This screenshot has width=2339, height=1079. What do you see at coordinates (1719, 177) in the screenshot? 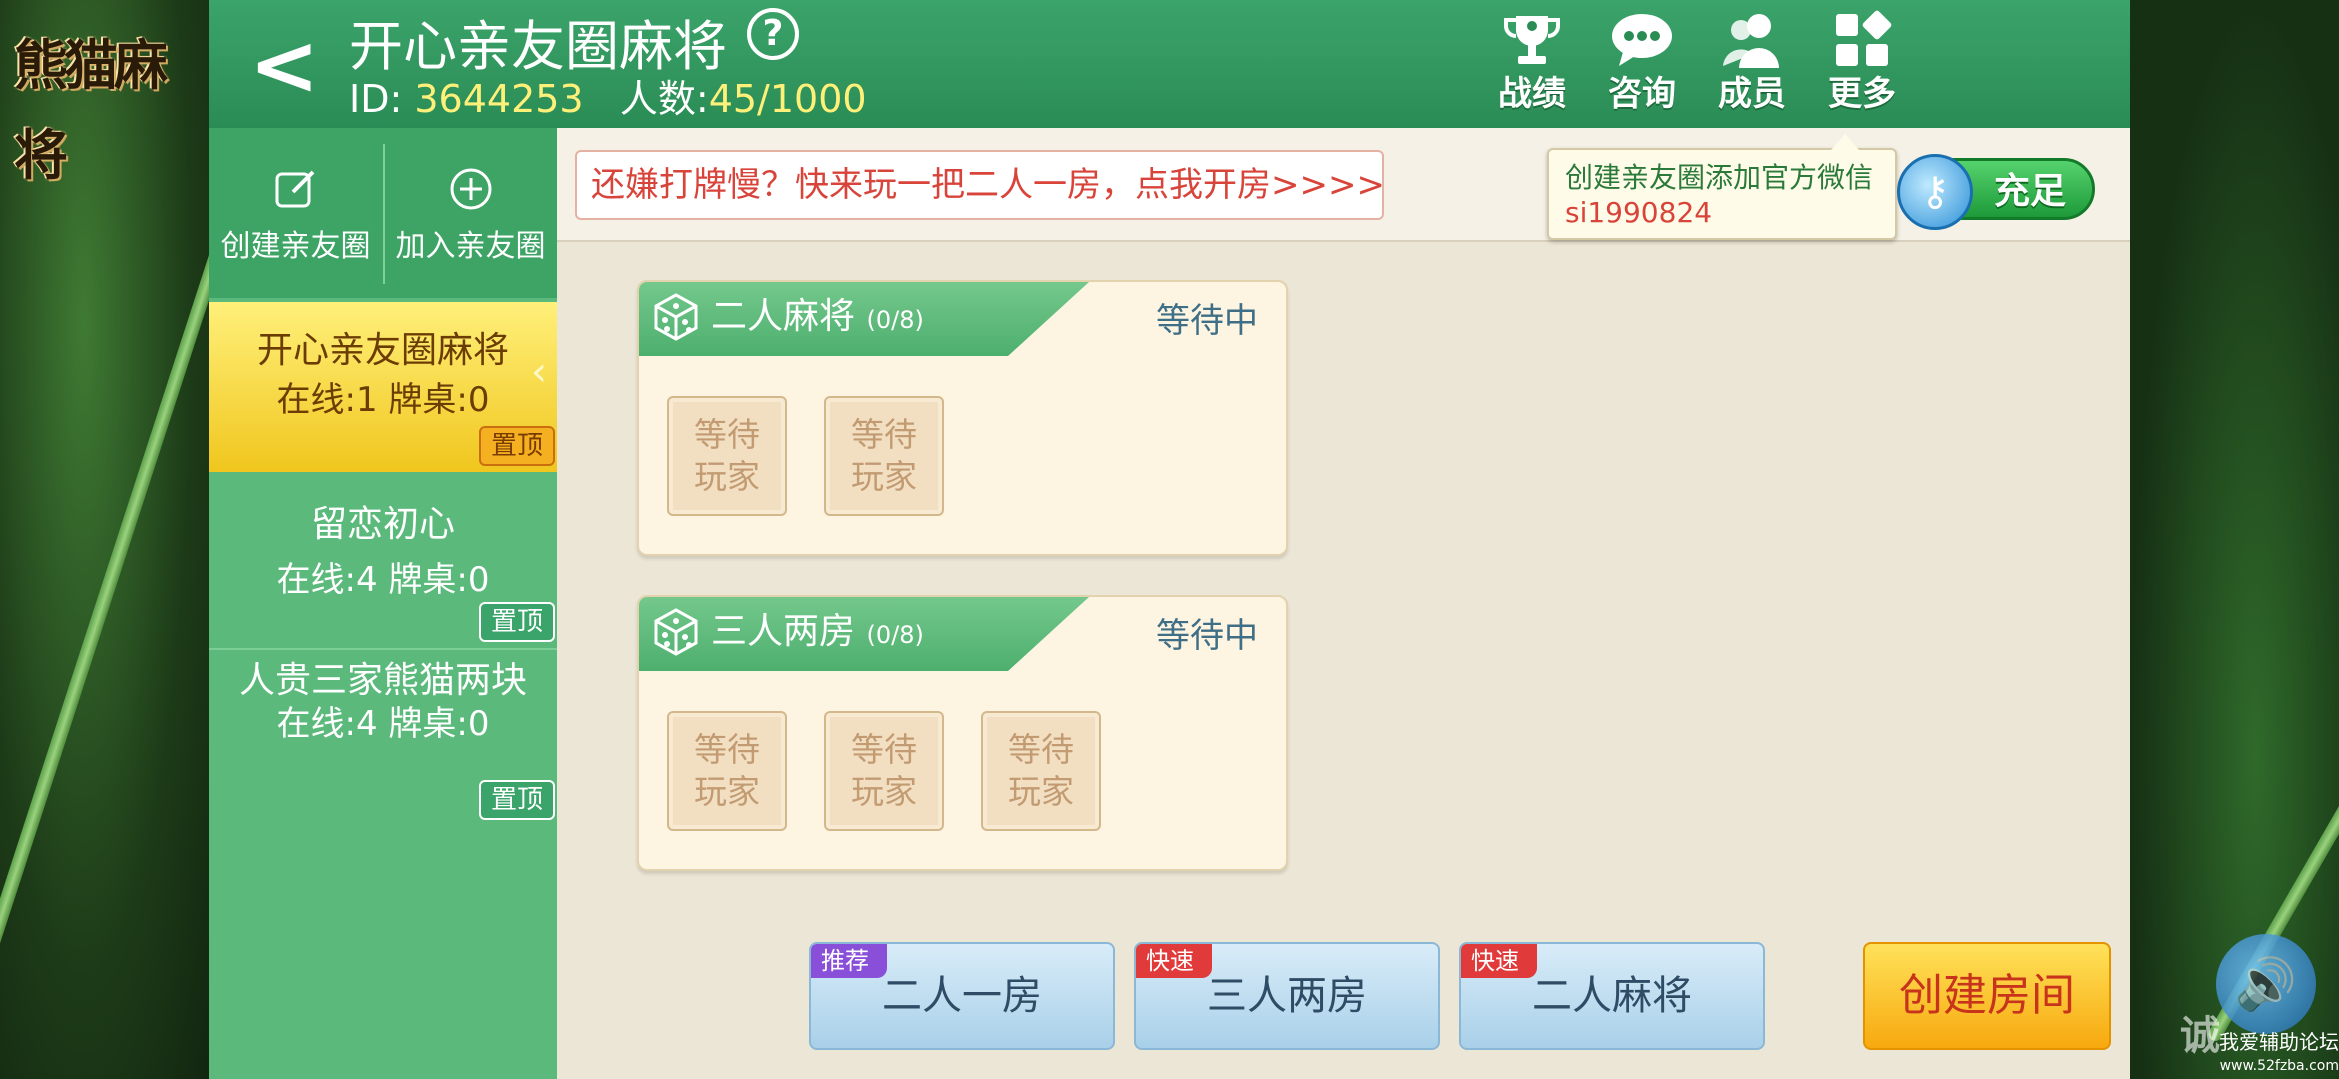
I see `tooltip-text: 创建亲友圈添加官方微信` at bounding box center [1719, 177].